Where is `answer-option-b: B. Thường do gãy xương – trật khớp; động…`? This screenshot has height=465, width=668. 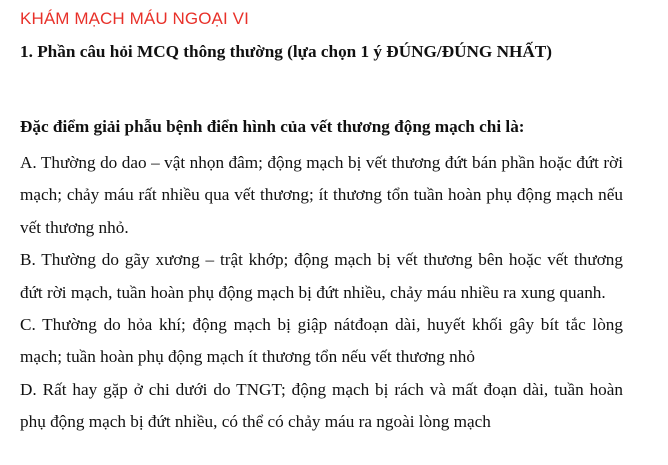
answer-option-b: B. Thường do gãy xương – trật khớp; động… is located at coordinates (321, 276).